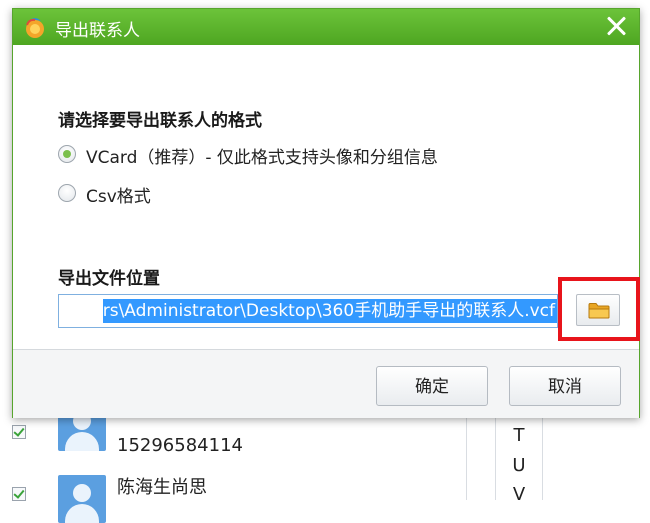  I want to click on contact-name: 陈海生尚思, so click(162, 487).